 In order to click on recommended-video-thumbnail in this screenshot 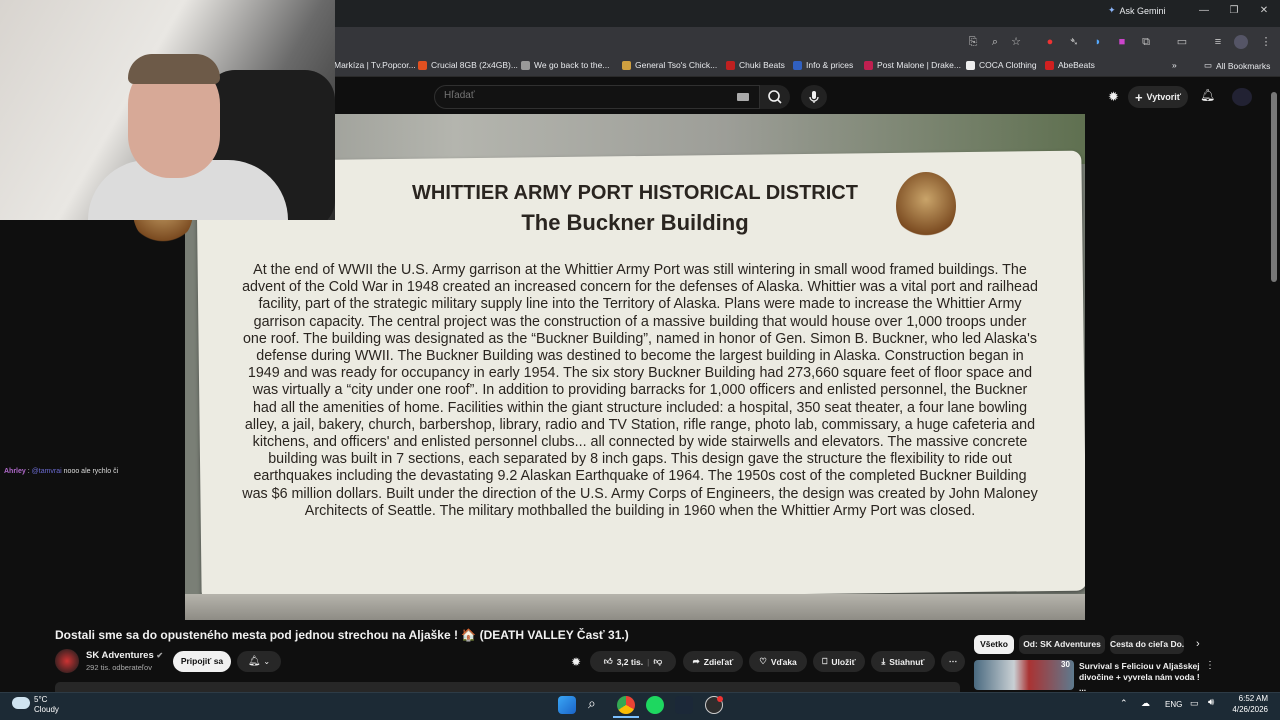, I will do `click(1024, 675)`.